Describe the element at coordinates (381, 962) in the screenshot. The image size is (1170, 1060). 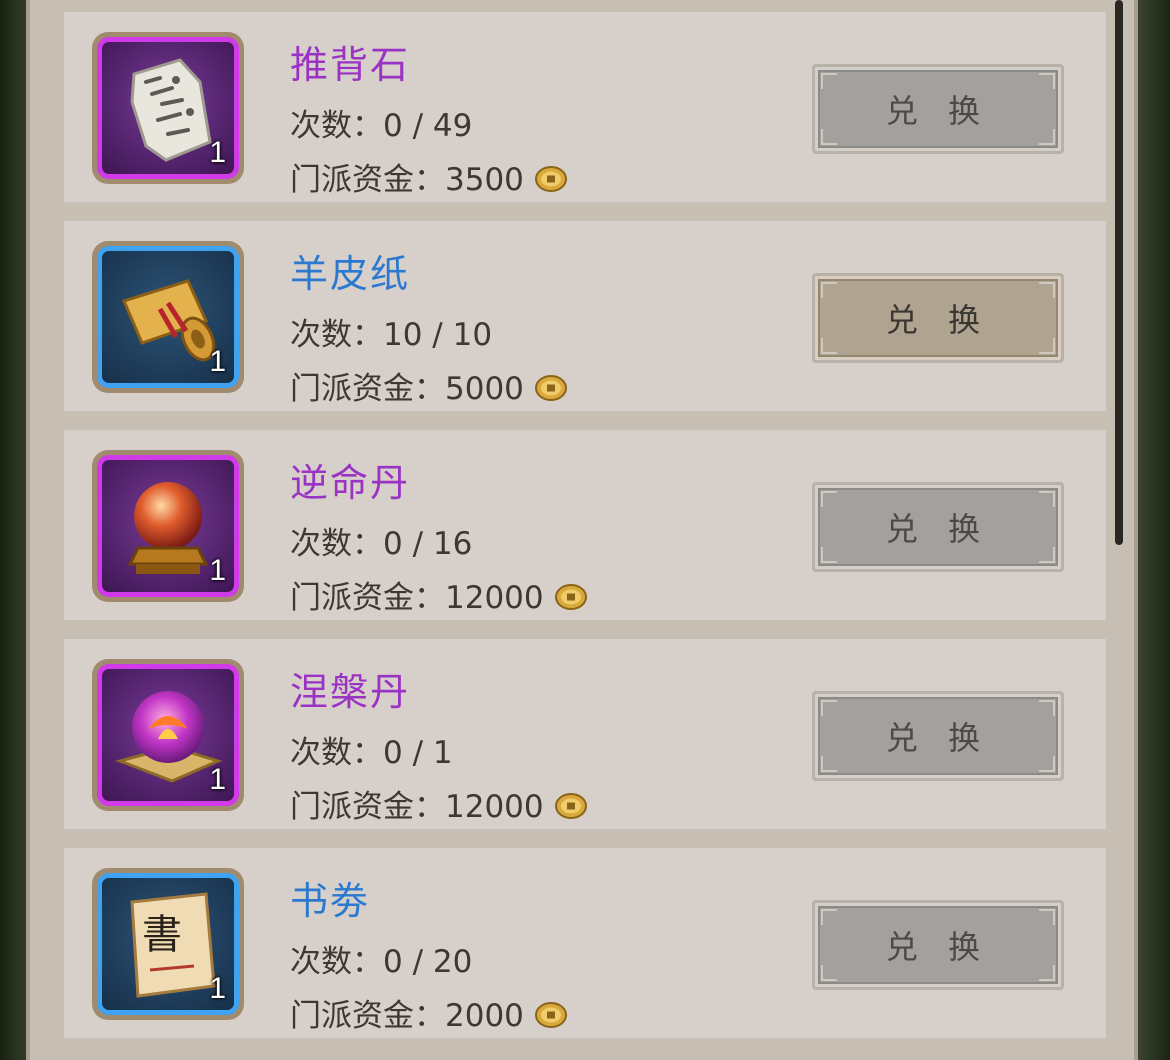
I see `exchange-count: 次数：0 / 20` at that location.